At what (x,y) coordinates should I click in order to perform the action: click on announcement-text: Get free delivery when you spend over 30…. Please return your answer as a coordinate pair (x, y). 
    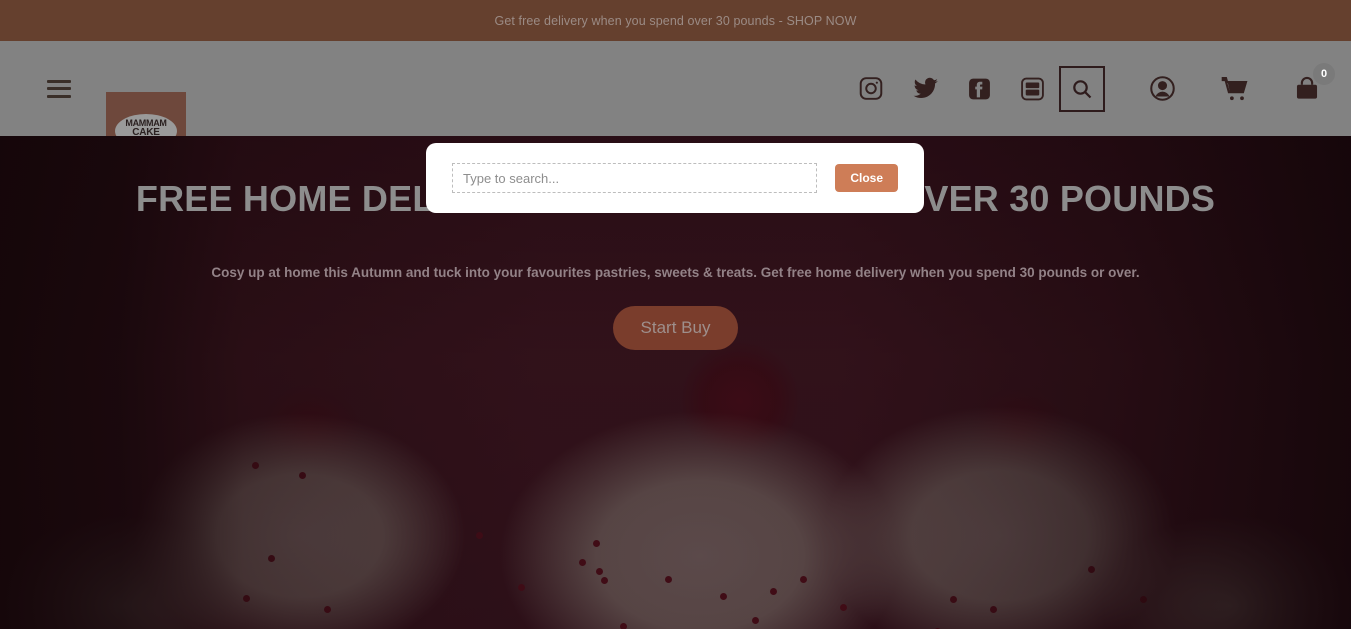
    Looking at the image, I should click on (675, 20).